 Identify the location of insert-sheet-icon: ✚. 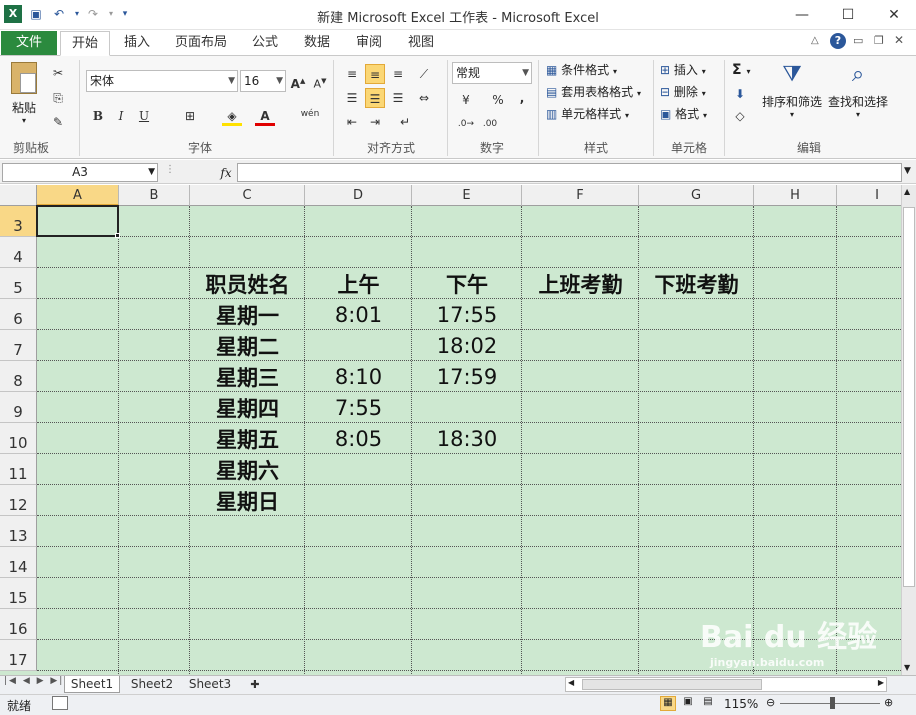
(255, 684).